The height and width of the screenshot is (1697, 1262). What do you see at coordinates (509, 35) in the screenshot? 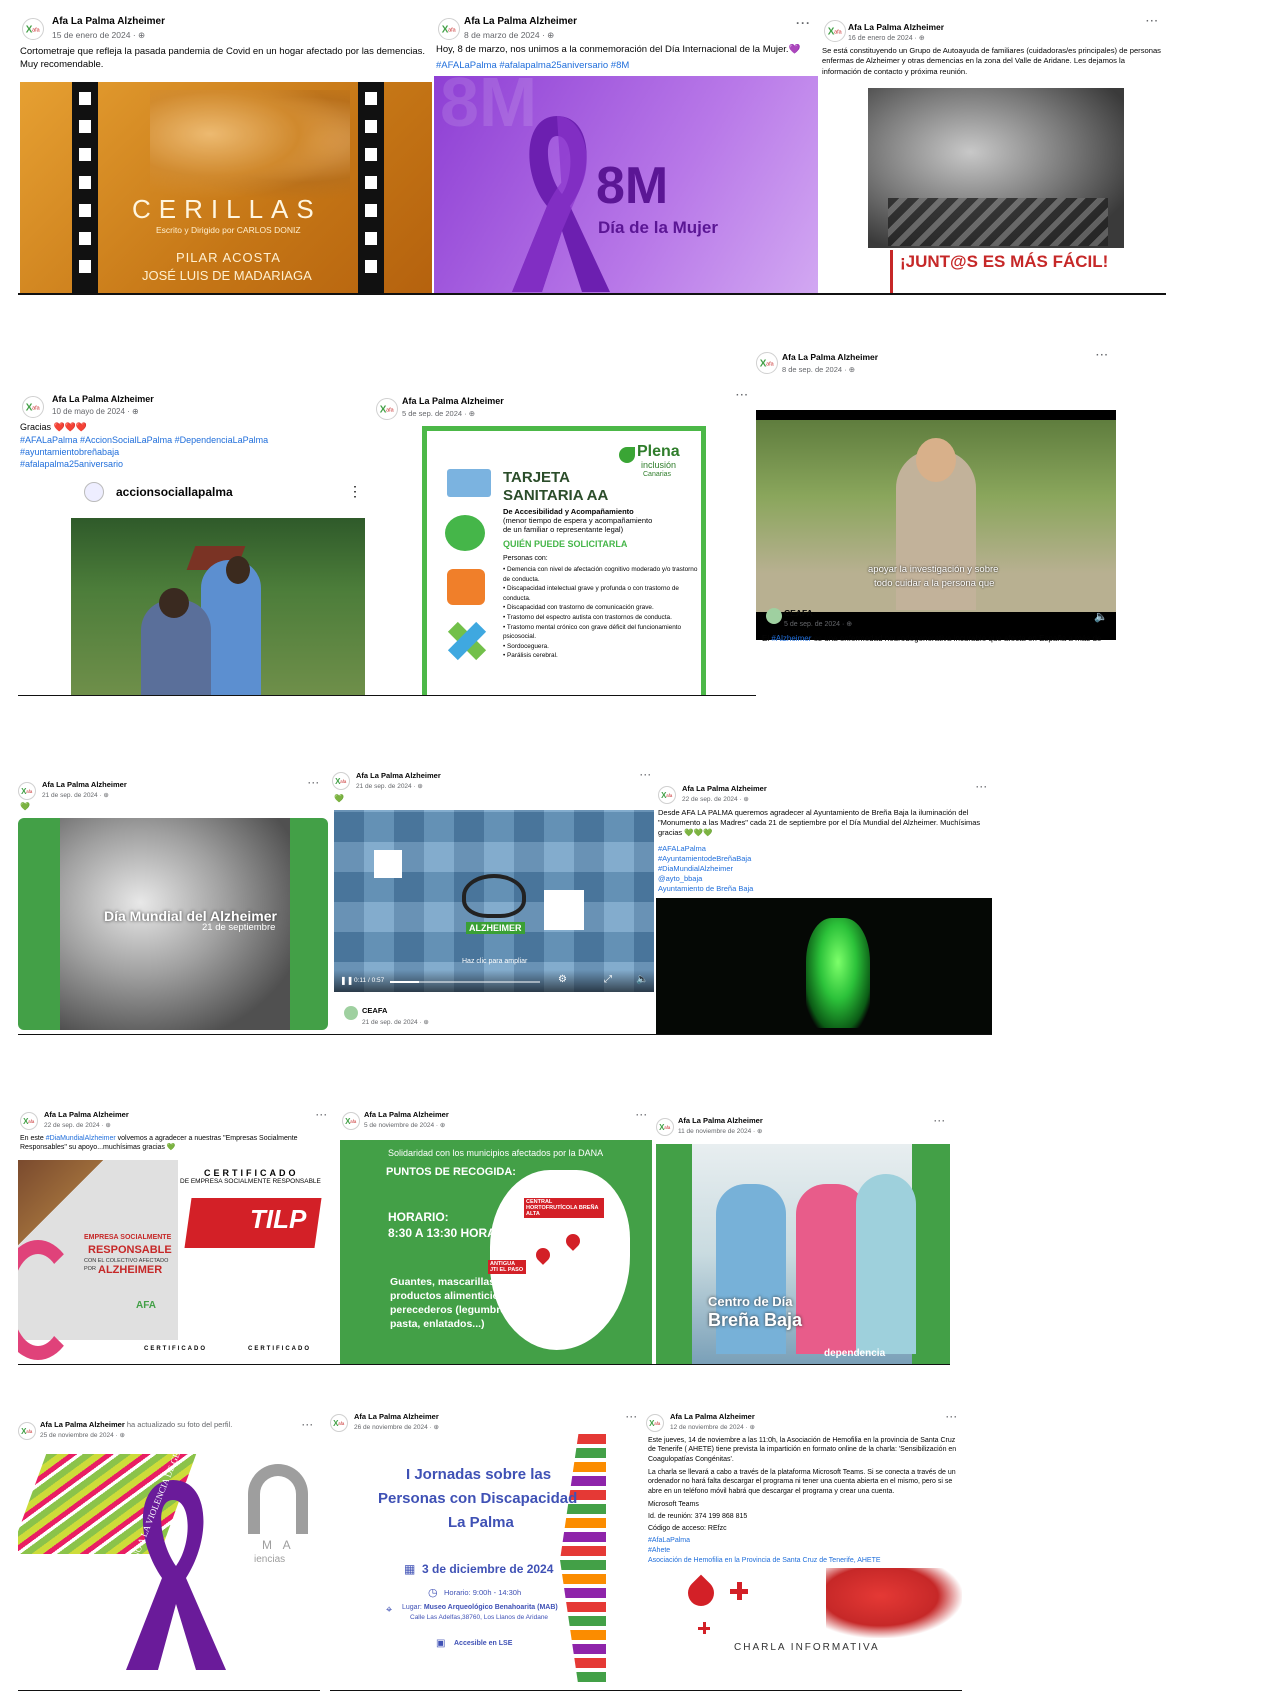
I see `post-date: 8 de marzo de 2024 · ⊕` at bounding box center [509, 35].